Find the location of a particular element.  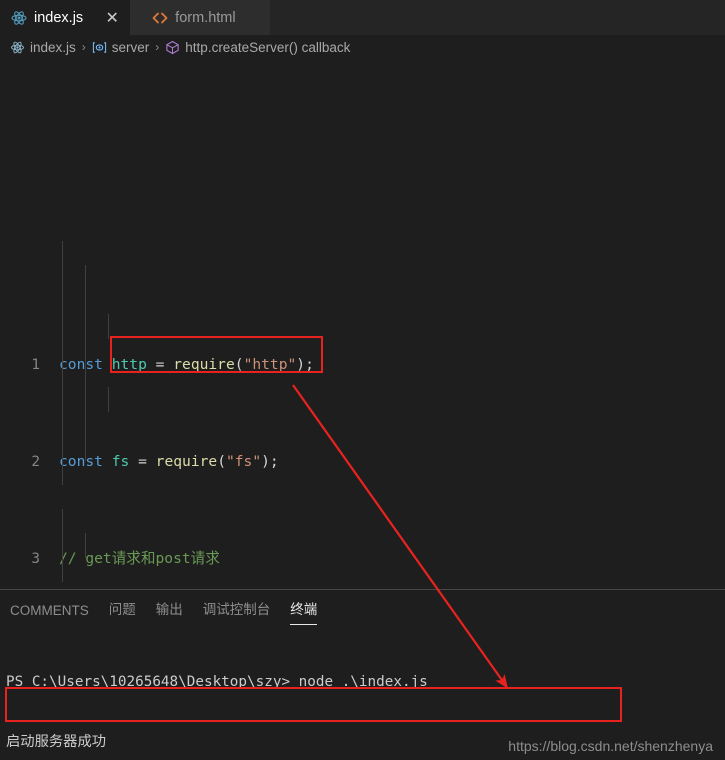

file-atom-icon is located at coordinates (17, 47).